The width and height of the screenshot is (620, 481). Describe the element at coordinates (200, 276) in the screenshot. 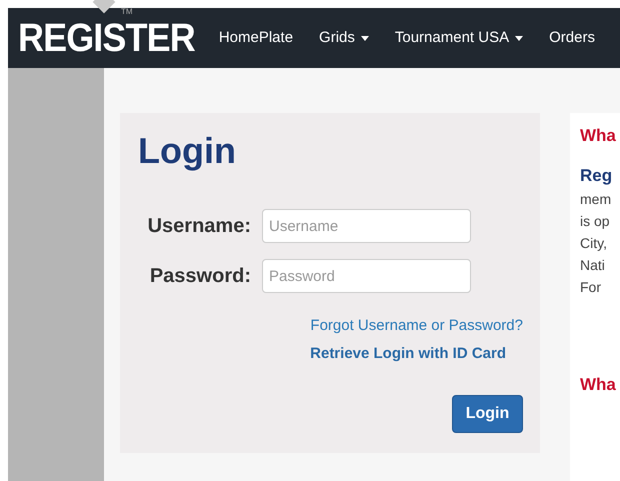

I see `field-label: Password:` at that location.